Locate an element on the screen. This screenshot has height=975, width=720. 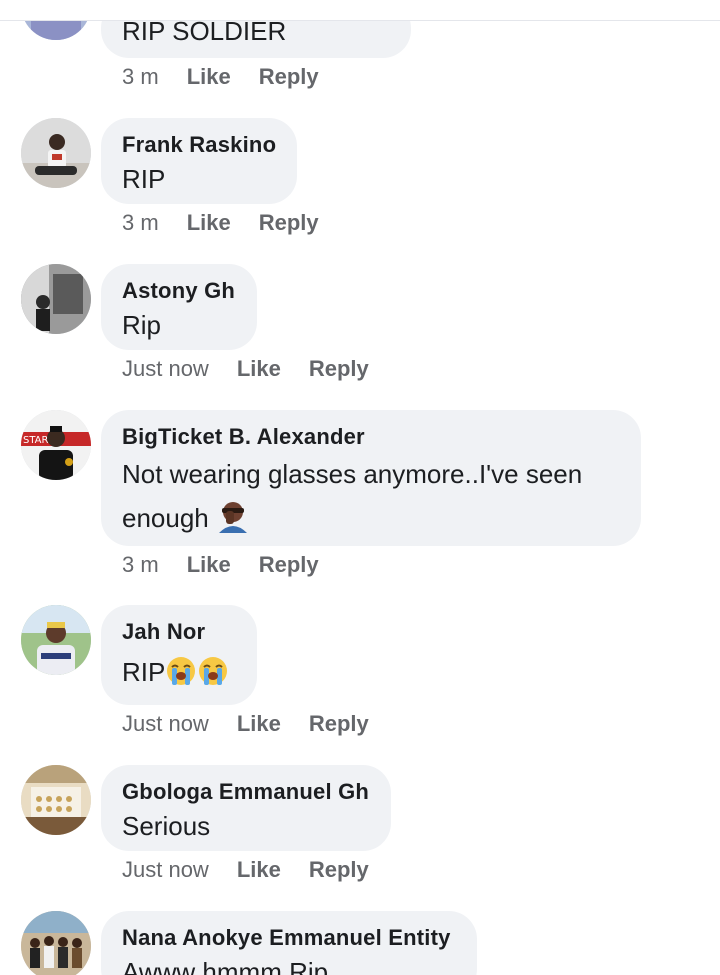
profile-photo-hall-icon is located at coordinates (56, 800).